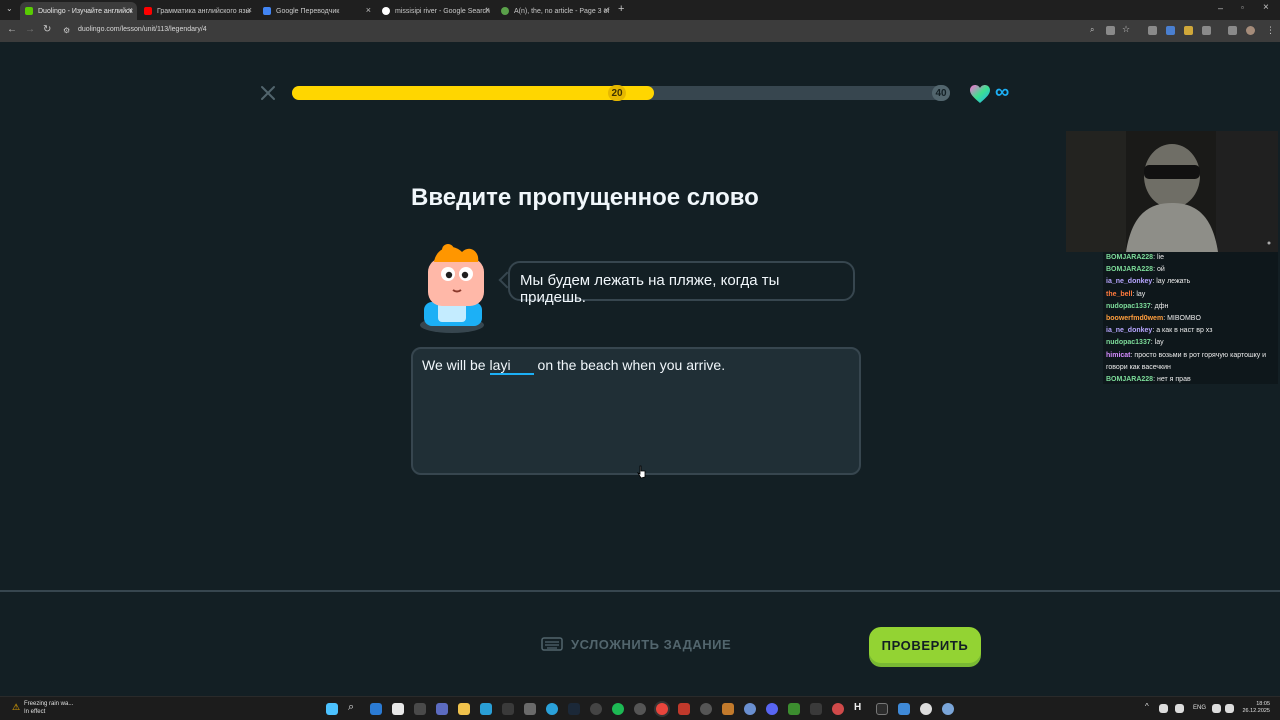 This screenshot has height=720, width=1280. What do you see at coordinates (48, 708) in the screenshot?
I see `weather-widget: Freezing rain wa... In effect` at bounding box center [48, 708].